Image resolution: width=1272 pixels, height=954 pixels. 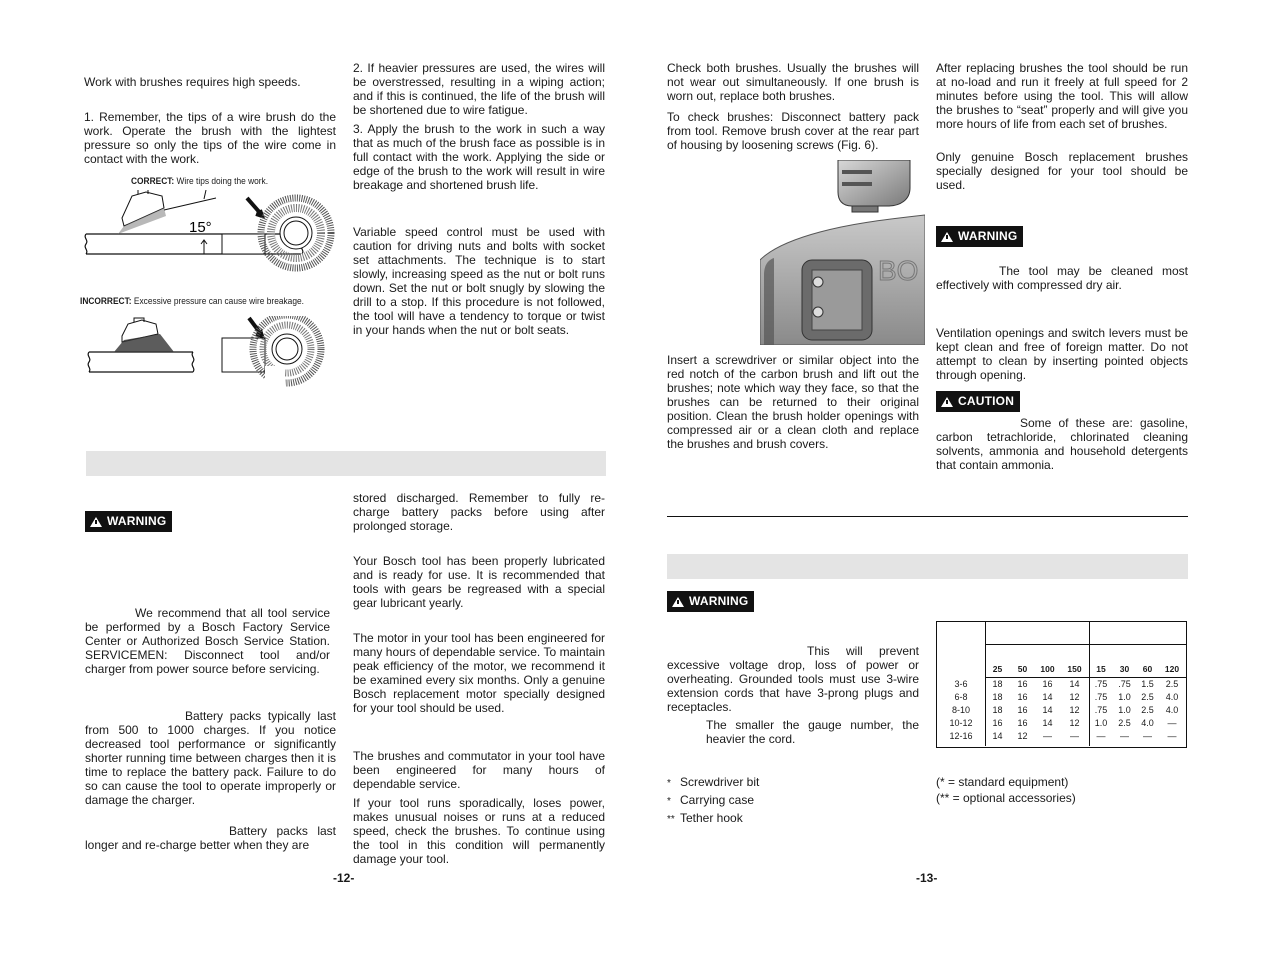 What do you see at coordinates (1061, 668) in the screenshot?
I see `table-header-row: 25 50 100 150 15 30 60 120` at bounding box center [1061, 668].